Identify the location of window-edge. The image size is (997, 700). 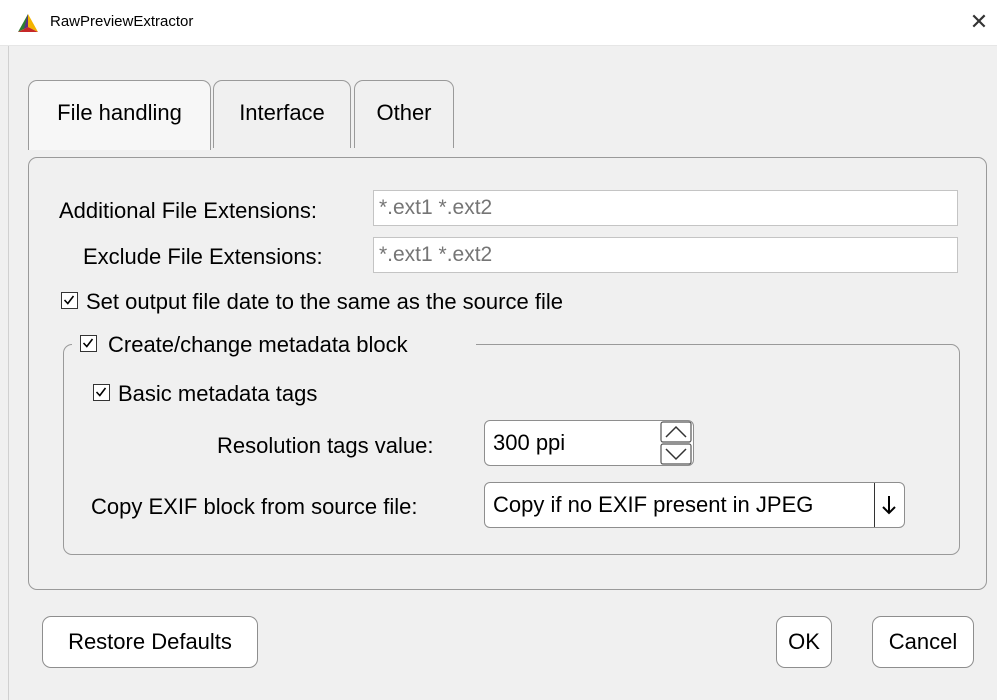
(8, 373).